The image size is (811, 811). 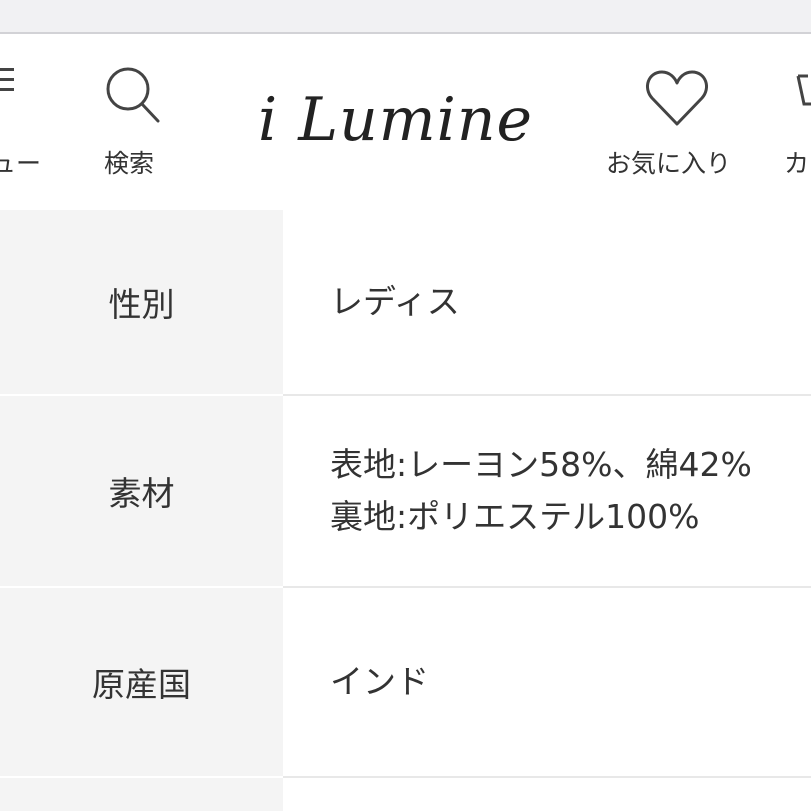 I want to click on spec-value-line: インド, so click(x=379, y=681).